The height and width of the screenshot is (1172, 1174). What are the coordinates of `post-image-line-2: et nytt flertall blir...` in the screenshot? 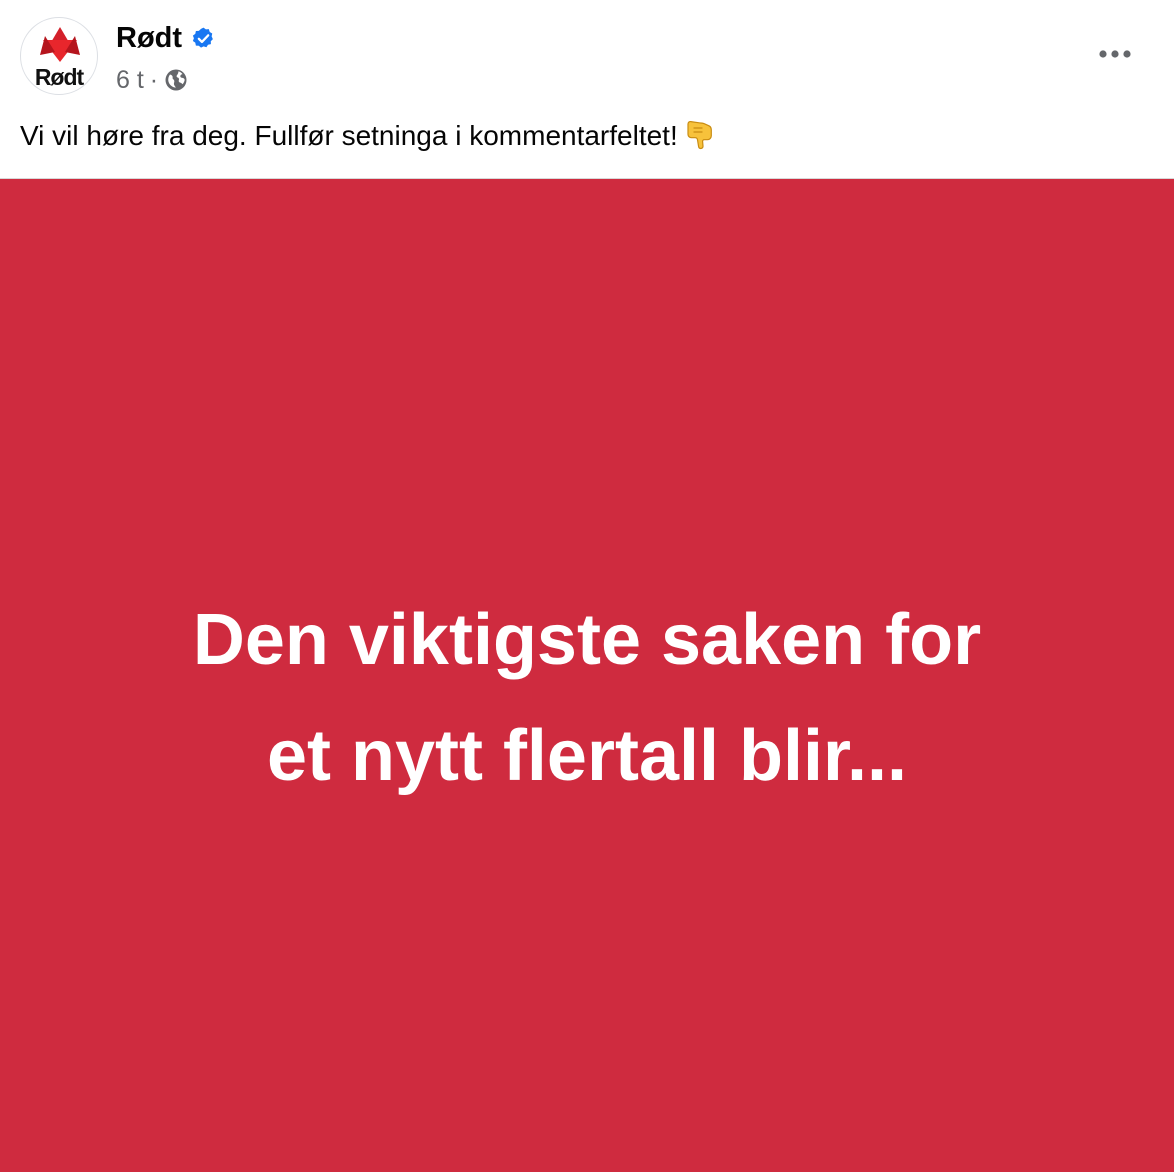 It's located at (587, 756).